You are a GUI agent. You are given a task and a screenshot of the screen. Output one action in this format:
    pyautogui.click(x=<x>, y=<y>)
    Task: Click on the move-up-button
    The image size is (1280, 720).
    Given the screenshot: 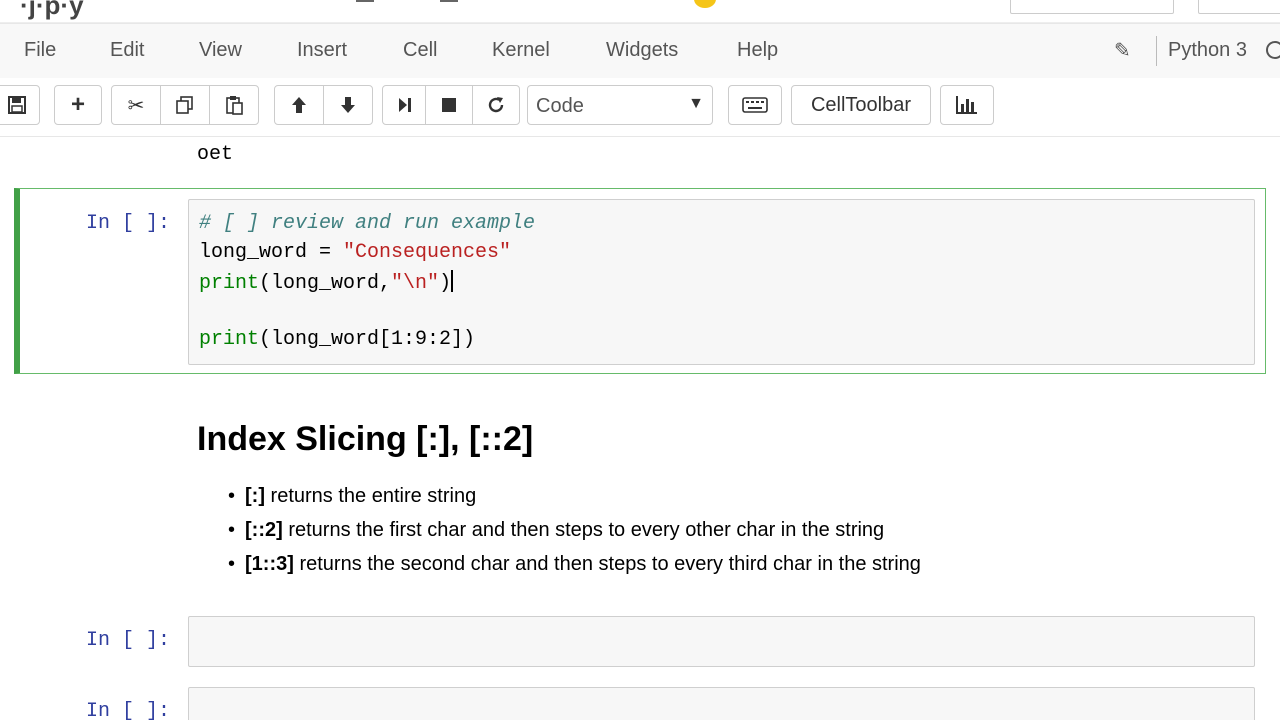 What is the action you would take?
    pyautogui.click(x=299, y=105)
    